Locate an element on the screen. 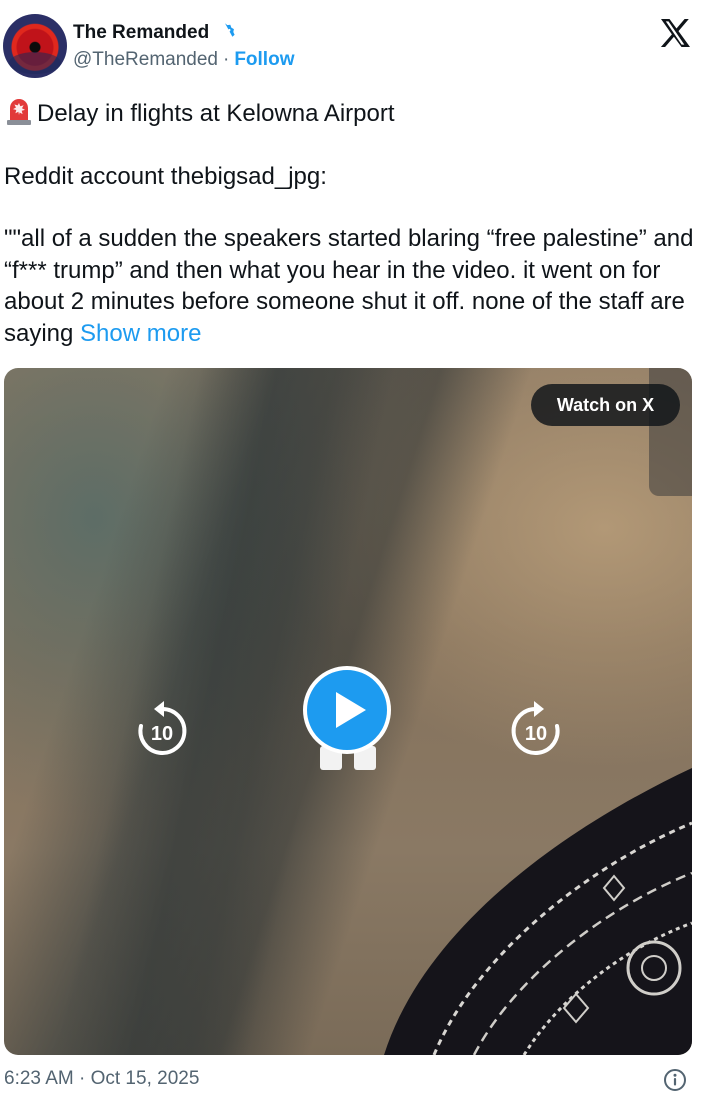 This screenshot has height=1099, width=702. play-button is located at coordinates (347, 710).